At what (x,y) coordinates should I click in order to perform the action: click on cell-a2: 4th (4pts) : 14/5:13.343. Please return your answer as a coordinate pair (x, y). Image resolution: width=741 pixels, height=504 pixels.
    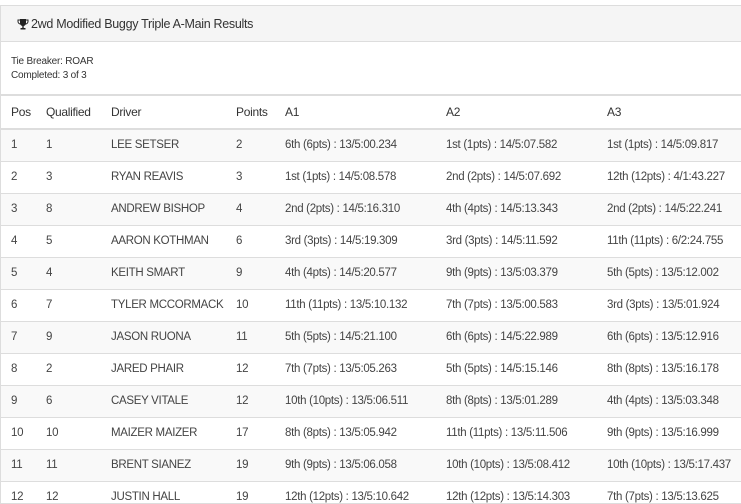
    Looking at the image, I should click on (516, 209).